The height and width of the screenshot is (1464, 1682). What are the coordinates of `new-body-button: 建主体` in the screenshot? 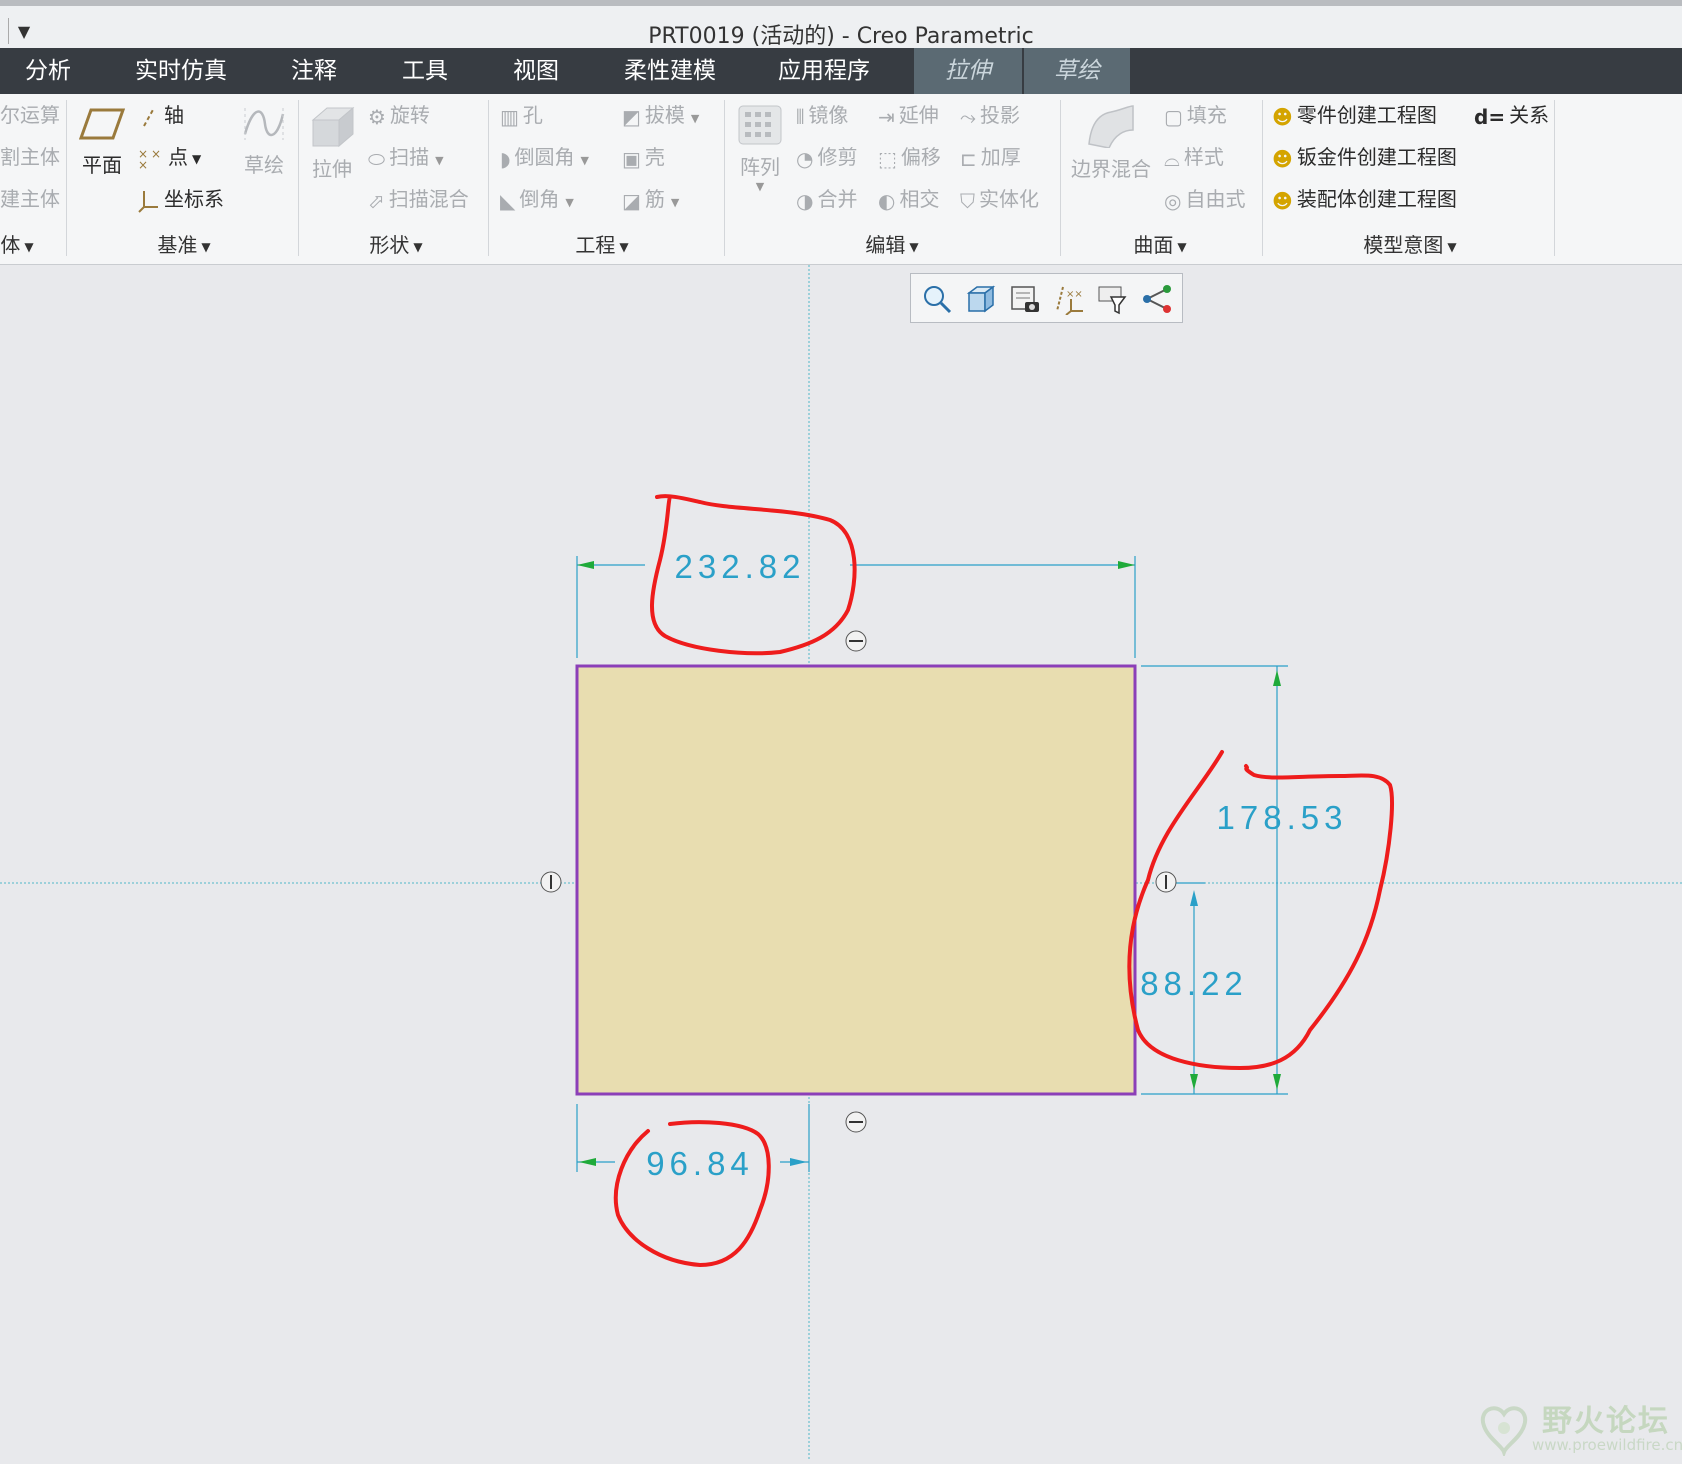 It's located at (30, 199).